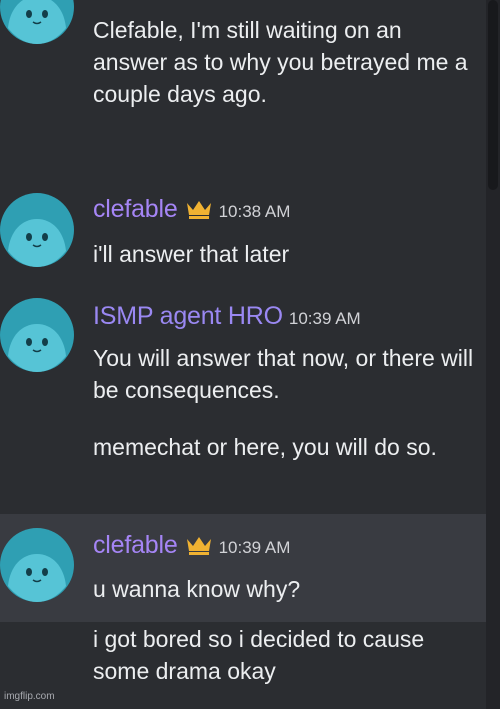  I want to click on author-name: ISMP agent HRO, so click(188, 316).